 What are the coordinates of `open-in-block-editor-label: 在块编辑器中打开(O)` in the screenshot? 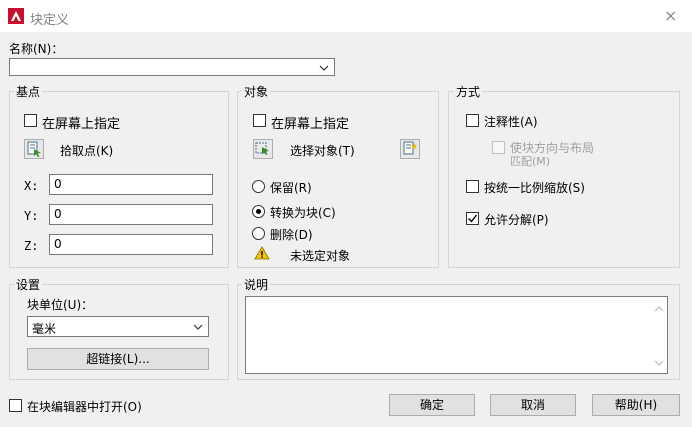 It's located at (84, 407).